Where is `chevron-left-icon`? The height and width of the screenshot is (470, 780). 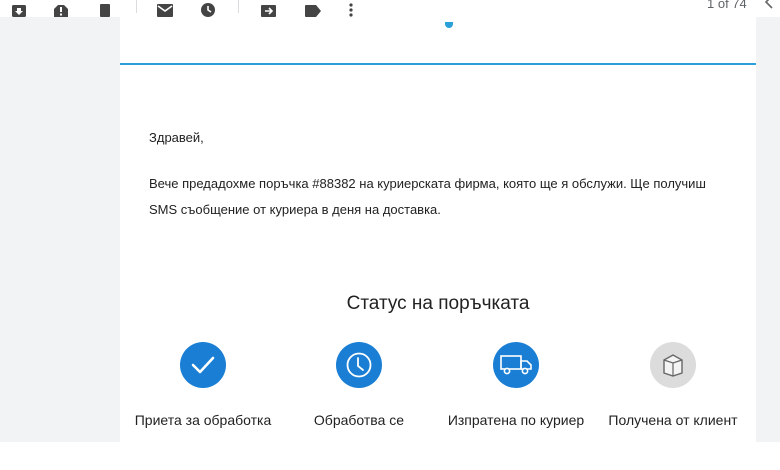
chevron-left-icon is located at coordinates (771, 6).